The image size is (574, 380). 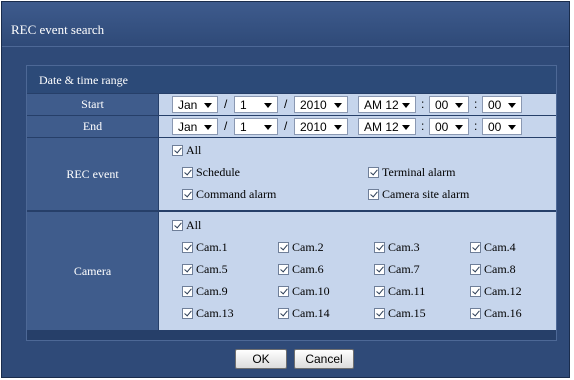 I want to click on camera-all-checkbox: All, so click(x=186, y=225).